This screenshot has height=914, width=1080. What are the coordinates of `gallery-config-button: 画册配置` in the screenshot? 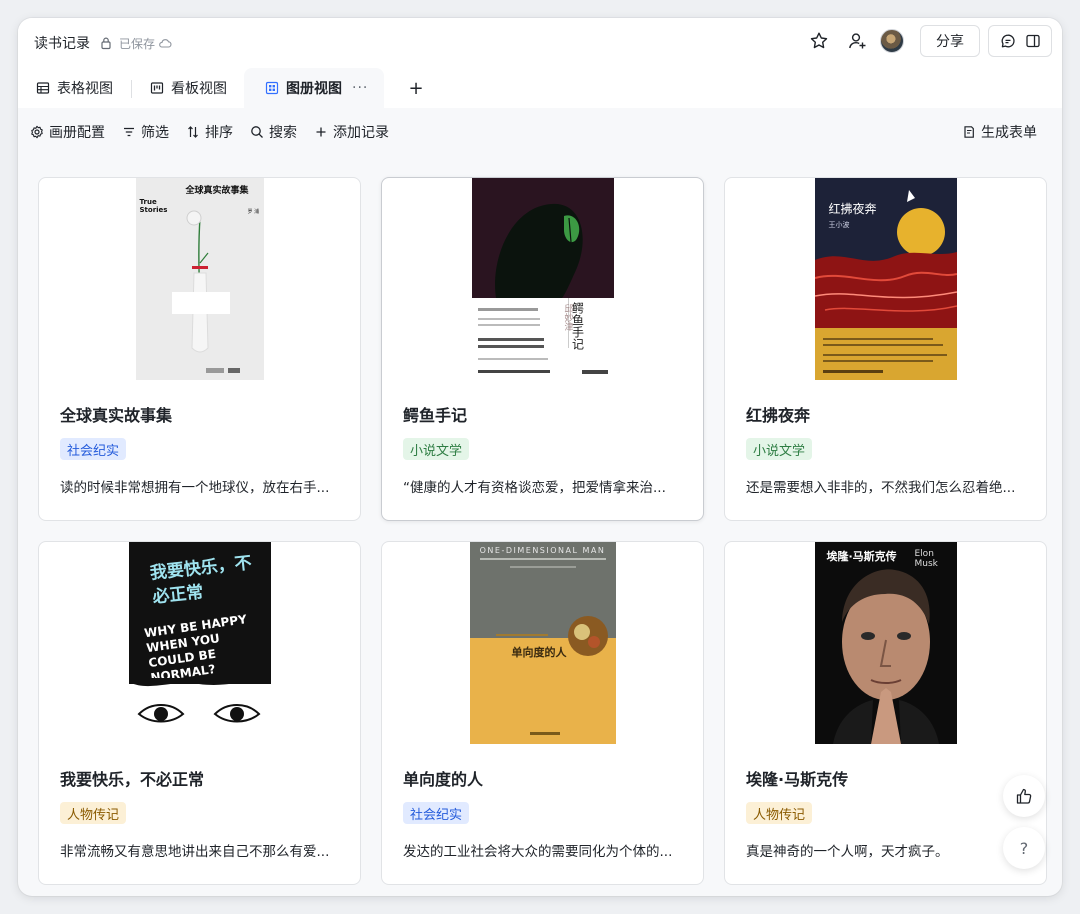 It's located at (67, 132).